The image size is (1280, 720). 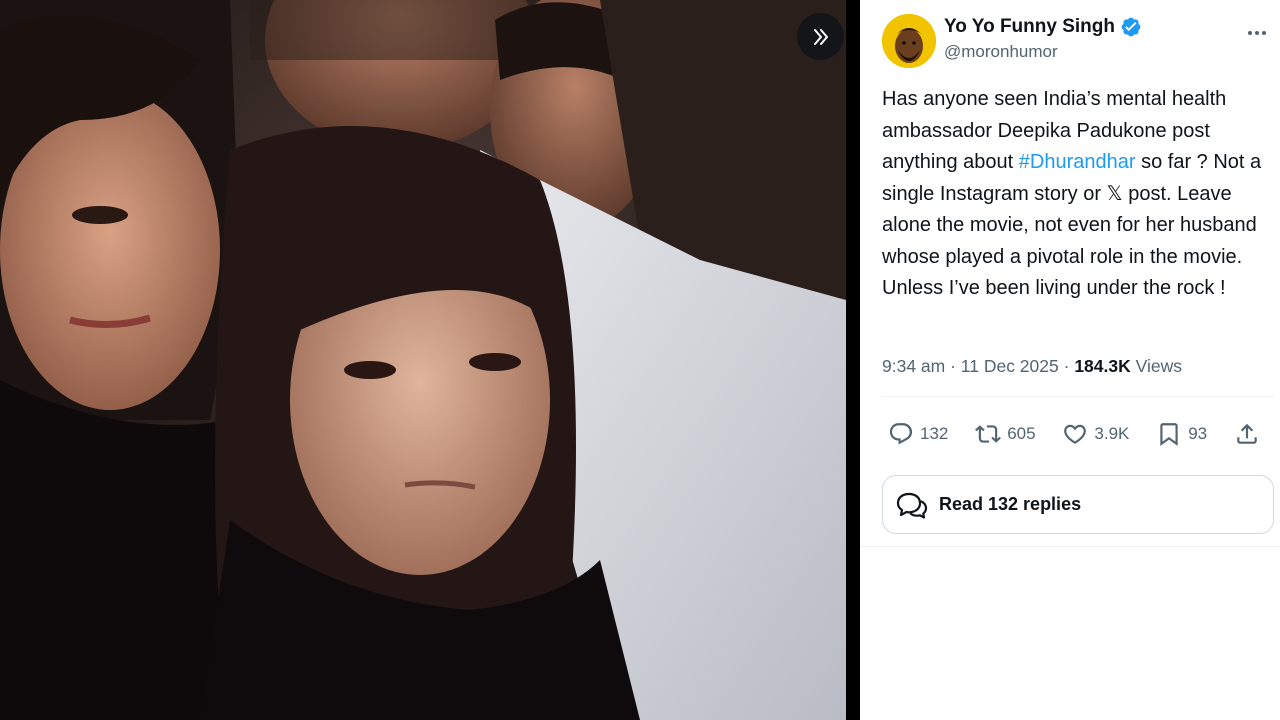 I want to click on views-count: 184.3K, so click(x=1102, y=366).